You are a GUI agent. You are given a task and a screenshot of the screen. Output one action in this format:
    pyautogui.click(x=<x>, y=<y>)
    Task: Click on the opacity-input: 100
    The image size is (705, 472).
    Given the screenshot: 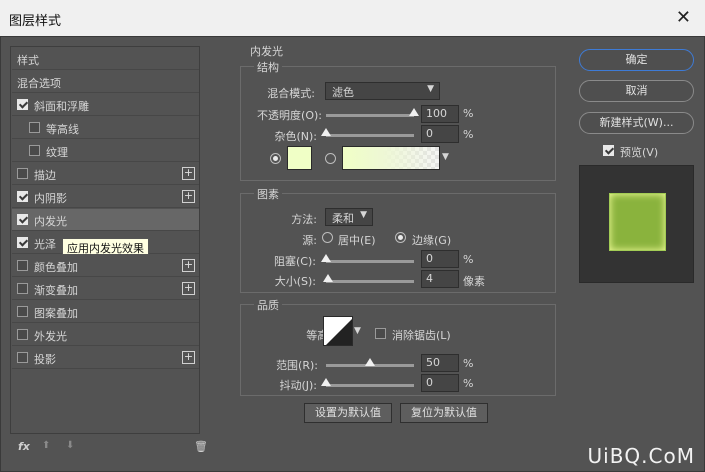 What is the action you would take?
    pyautogui.click(x=440, y=114)
    